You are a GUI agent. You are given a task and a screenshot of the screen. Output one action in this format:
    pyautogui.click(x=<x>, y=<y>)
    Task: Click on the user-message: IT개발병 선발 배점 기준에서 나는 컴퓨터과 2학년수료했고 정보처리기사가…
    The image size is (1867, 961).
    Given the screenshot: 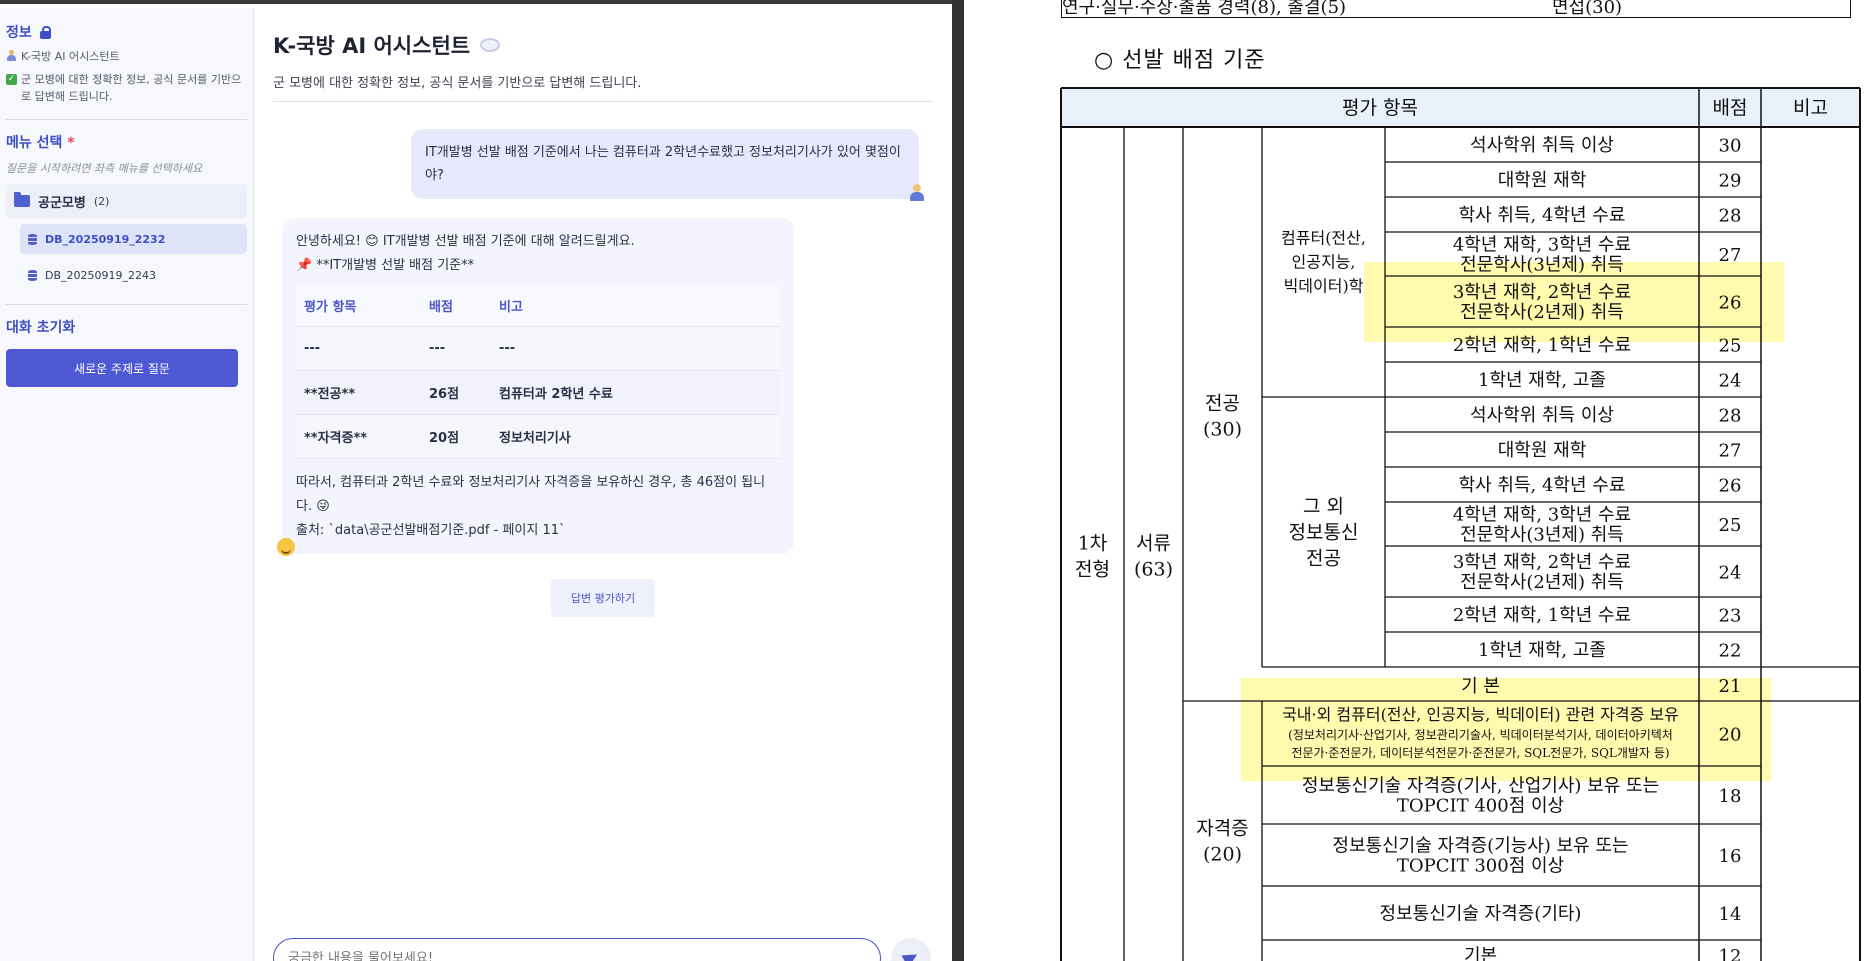 What is the action you would take?
    pyautogui.click(x=665, y=164)
    